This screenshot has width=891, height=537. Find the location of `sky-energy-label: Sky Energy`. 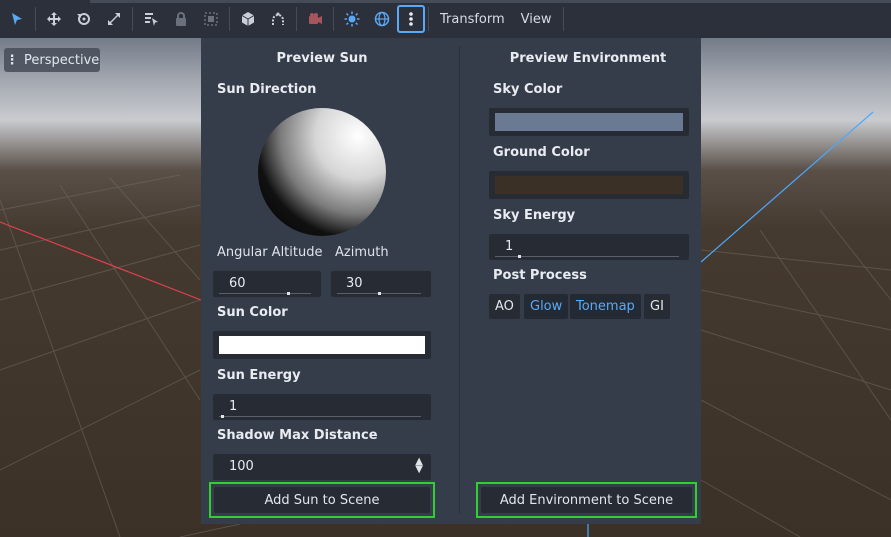

sky-energy-label: Sky Energy is located at coordinates (534, 215).